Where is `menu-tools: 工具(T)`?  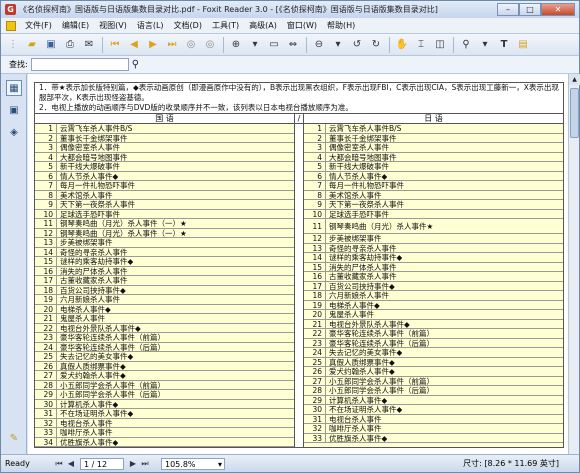 menu-tools: 工具(T) is located at coordinates (225, 25).